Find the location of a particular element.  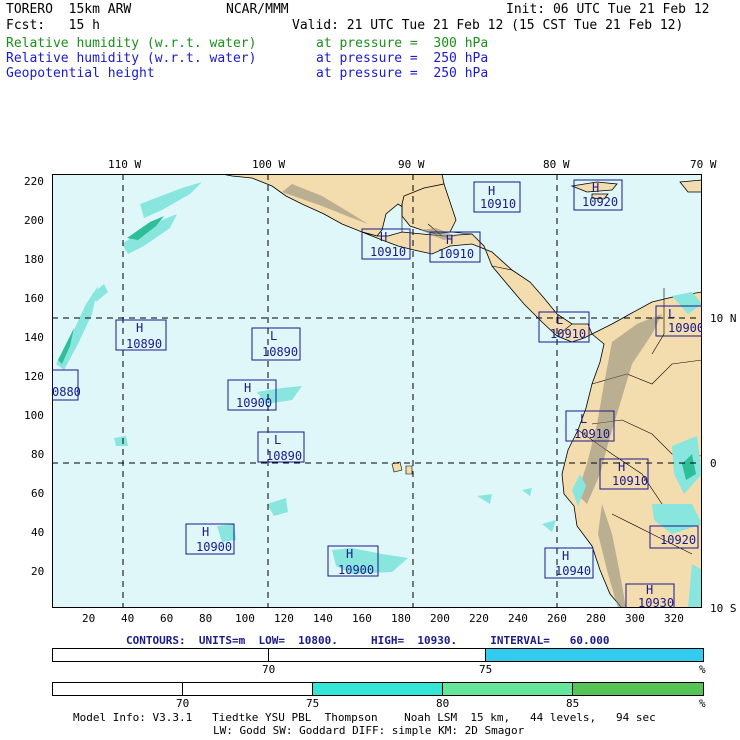

lat-label-10n: 10 N is located at coordinates (723, 318).